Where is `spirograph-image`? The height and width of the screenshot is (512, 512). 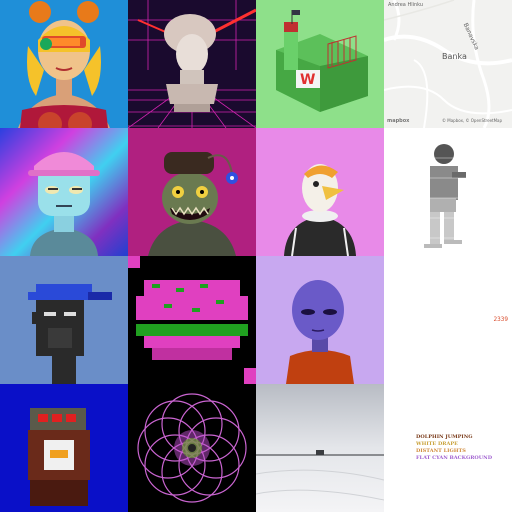
spirograph-image is located at coordinates (192, 448).